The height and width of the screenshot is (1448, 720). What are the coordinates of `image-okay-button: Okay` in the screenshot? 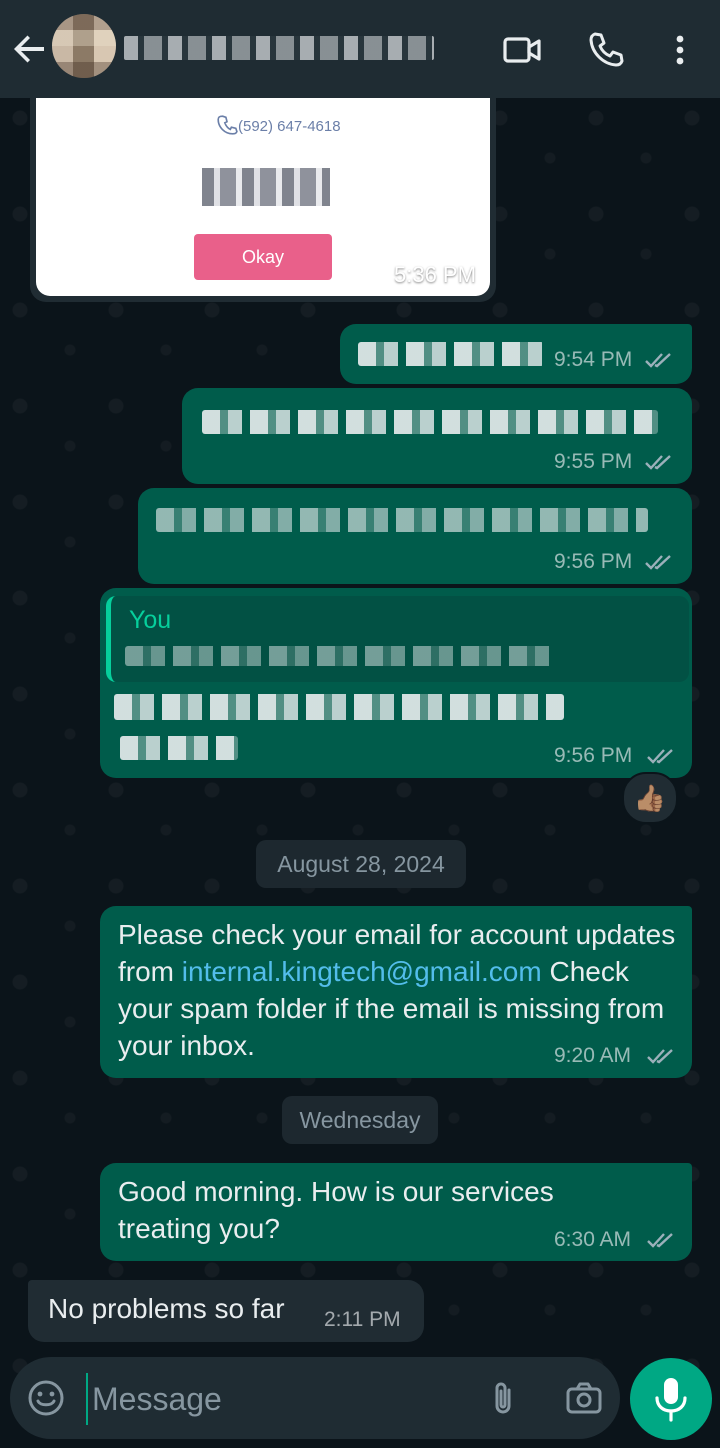 It's located at (263, 257).